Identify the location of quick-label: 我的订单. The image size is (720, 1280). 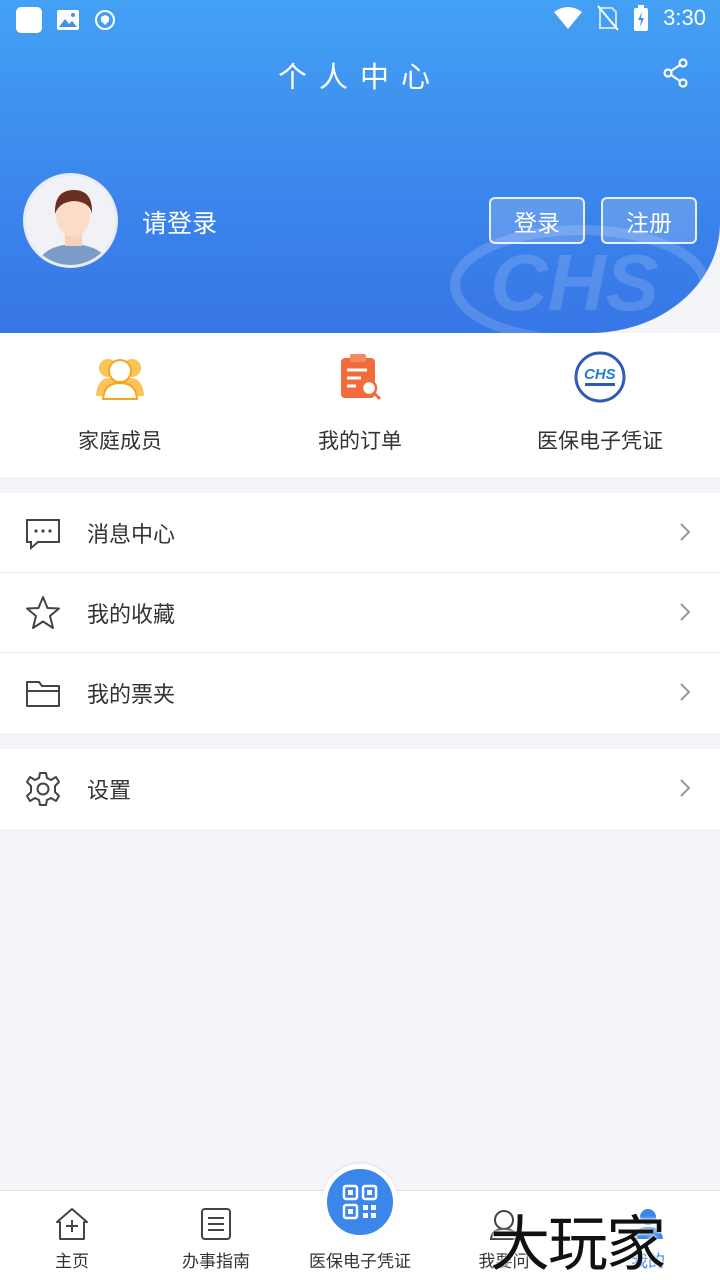
(360, 441).